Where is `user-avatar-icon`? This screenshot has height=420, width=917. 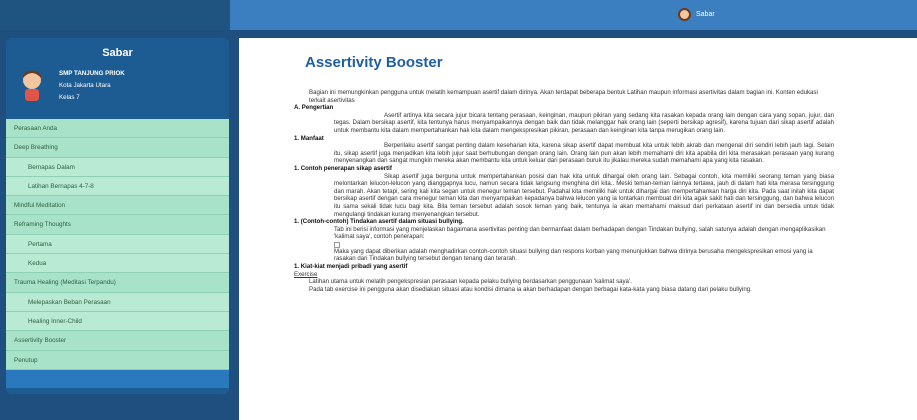
user-avatar-icon is located at coordinates (684, 14).